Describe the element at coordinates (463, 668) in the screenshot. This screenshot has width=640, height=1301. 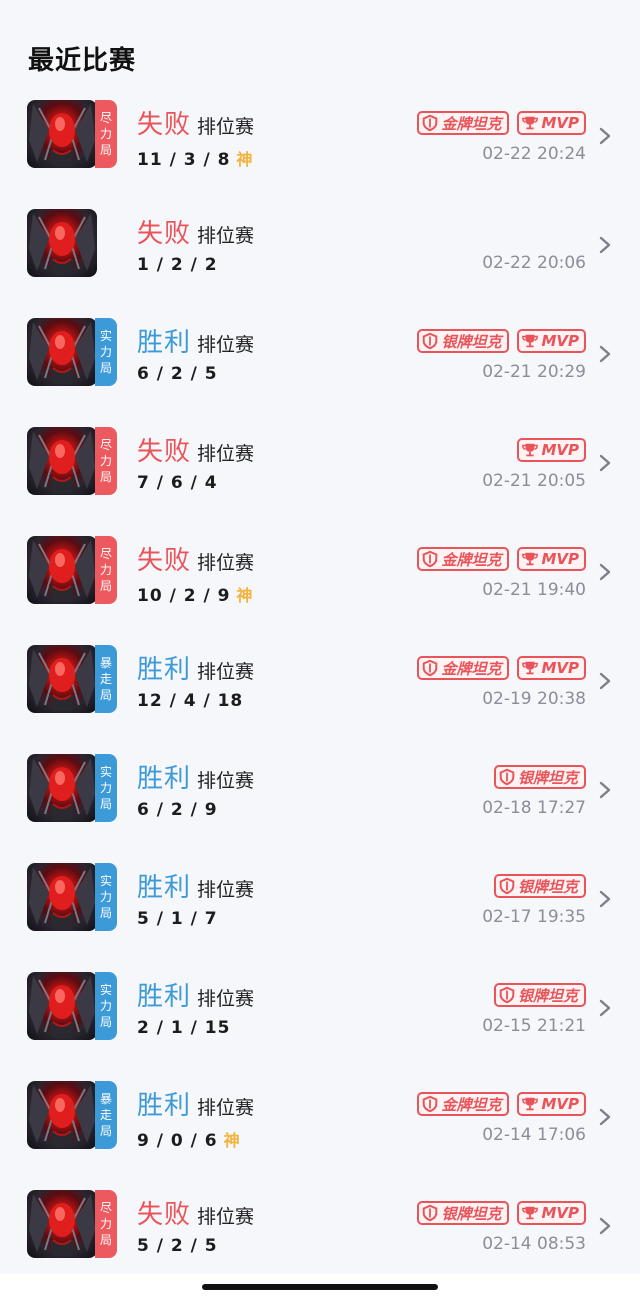
I see `tank-badge: 金牌坦克` at that location.